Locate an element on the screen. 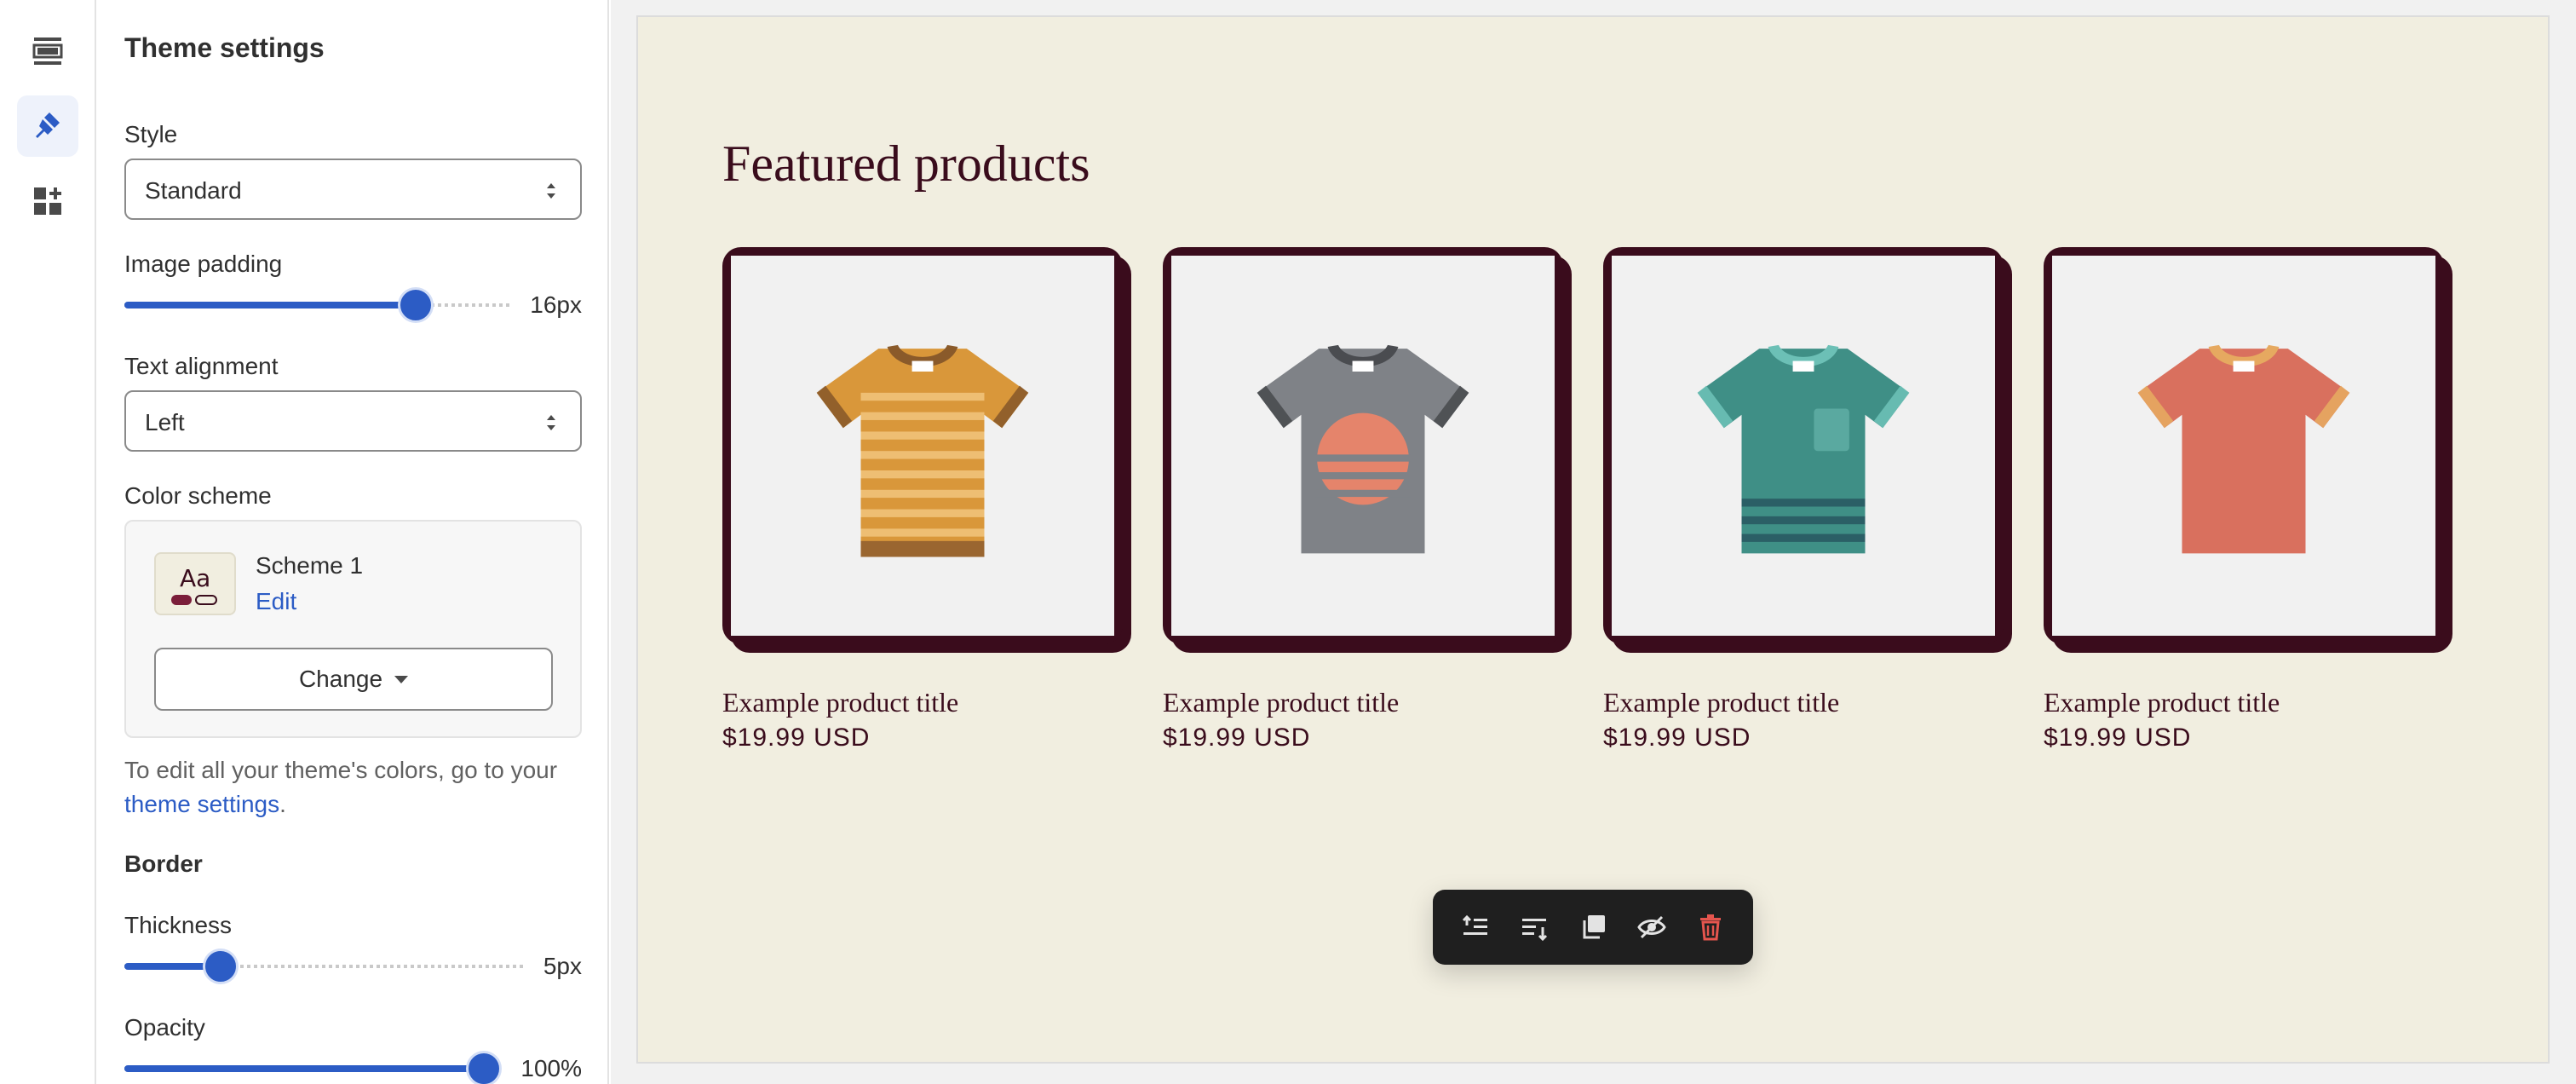 Image resolution: width=2576 pixels, height=1084 pixels. duplicate-button is located at coordinates (1593, 927).